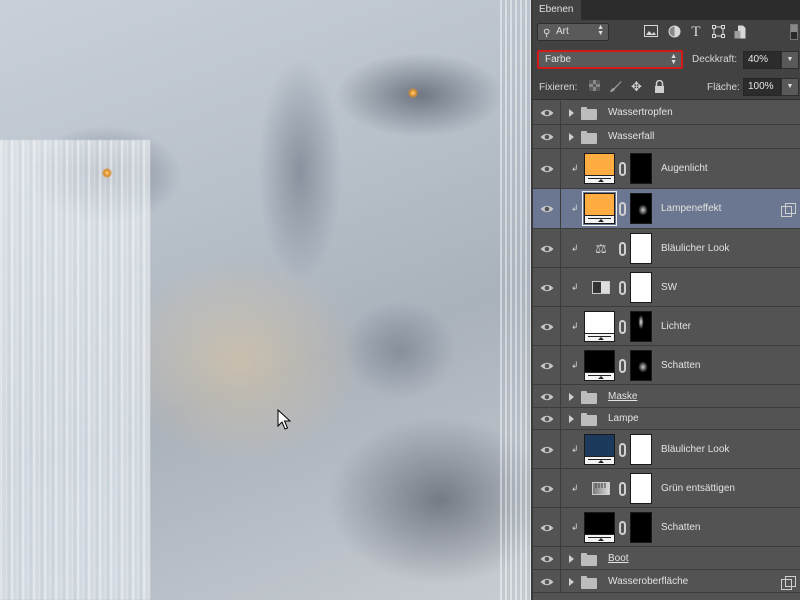 The height and width of the screenshot is (600, 800). I want to click on layer-group-row: Boot, so click(666, 558).